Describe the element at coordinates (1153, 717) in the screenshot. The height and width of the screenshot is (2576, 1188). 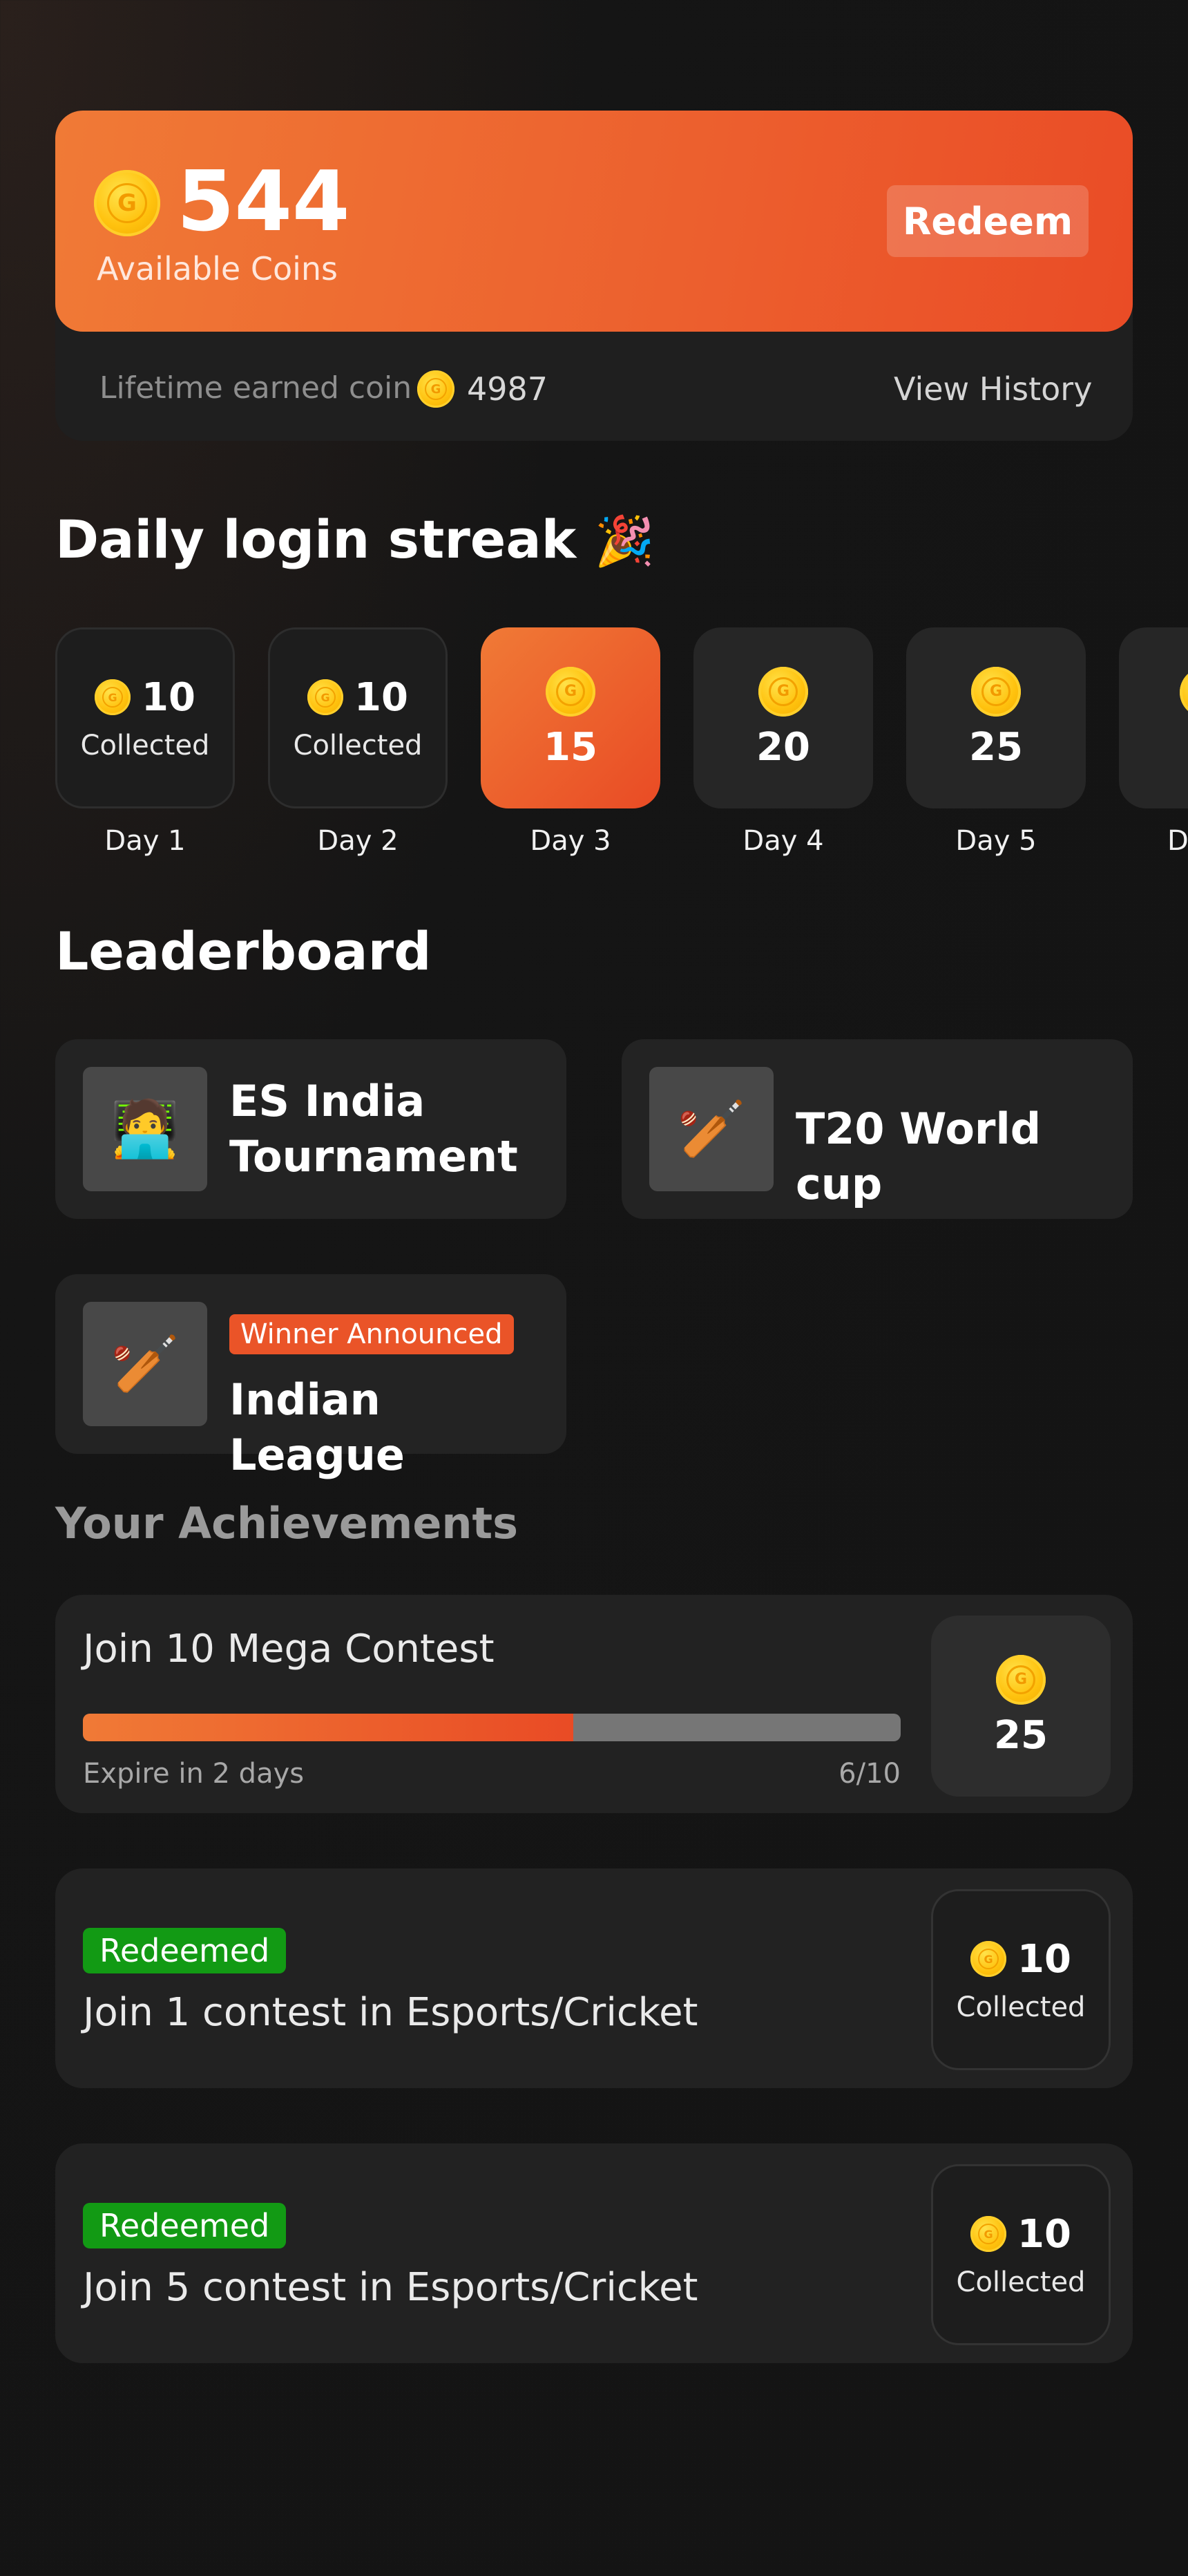
I see `streak-day-card` at that location.